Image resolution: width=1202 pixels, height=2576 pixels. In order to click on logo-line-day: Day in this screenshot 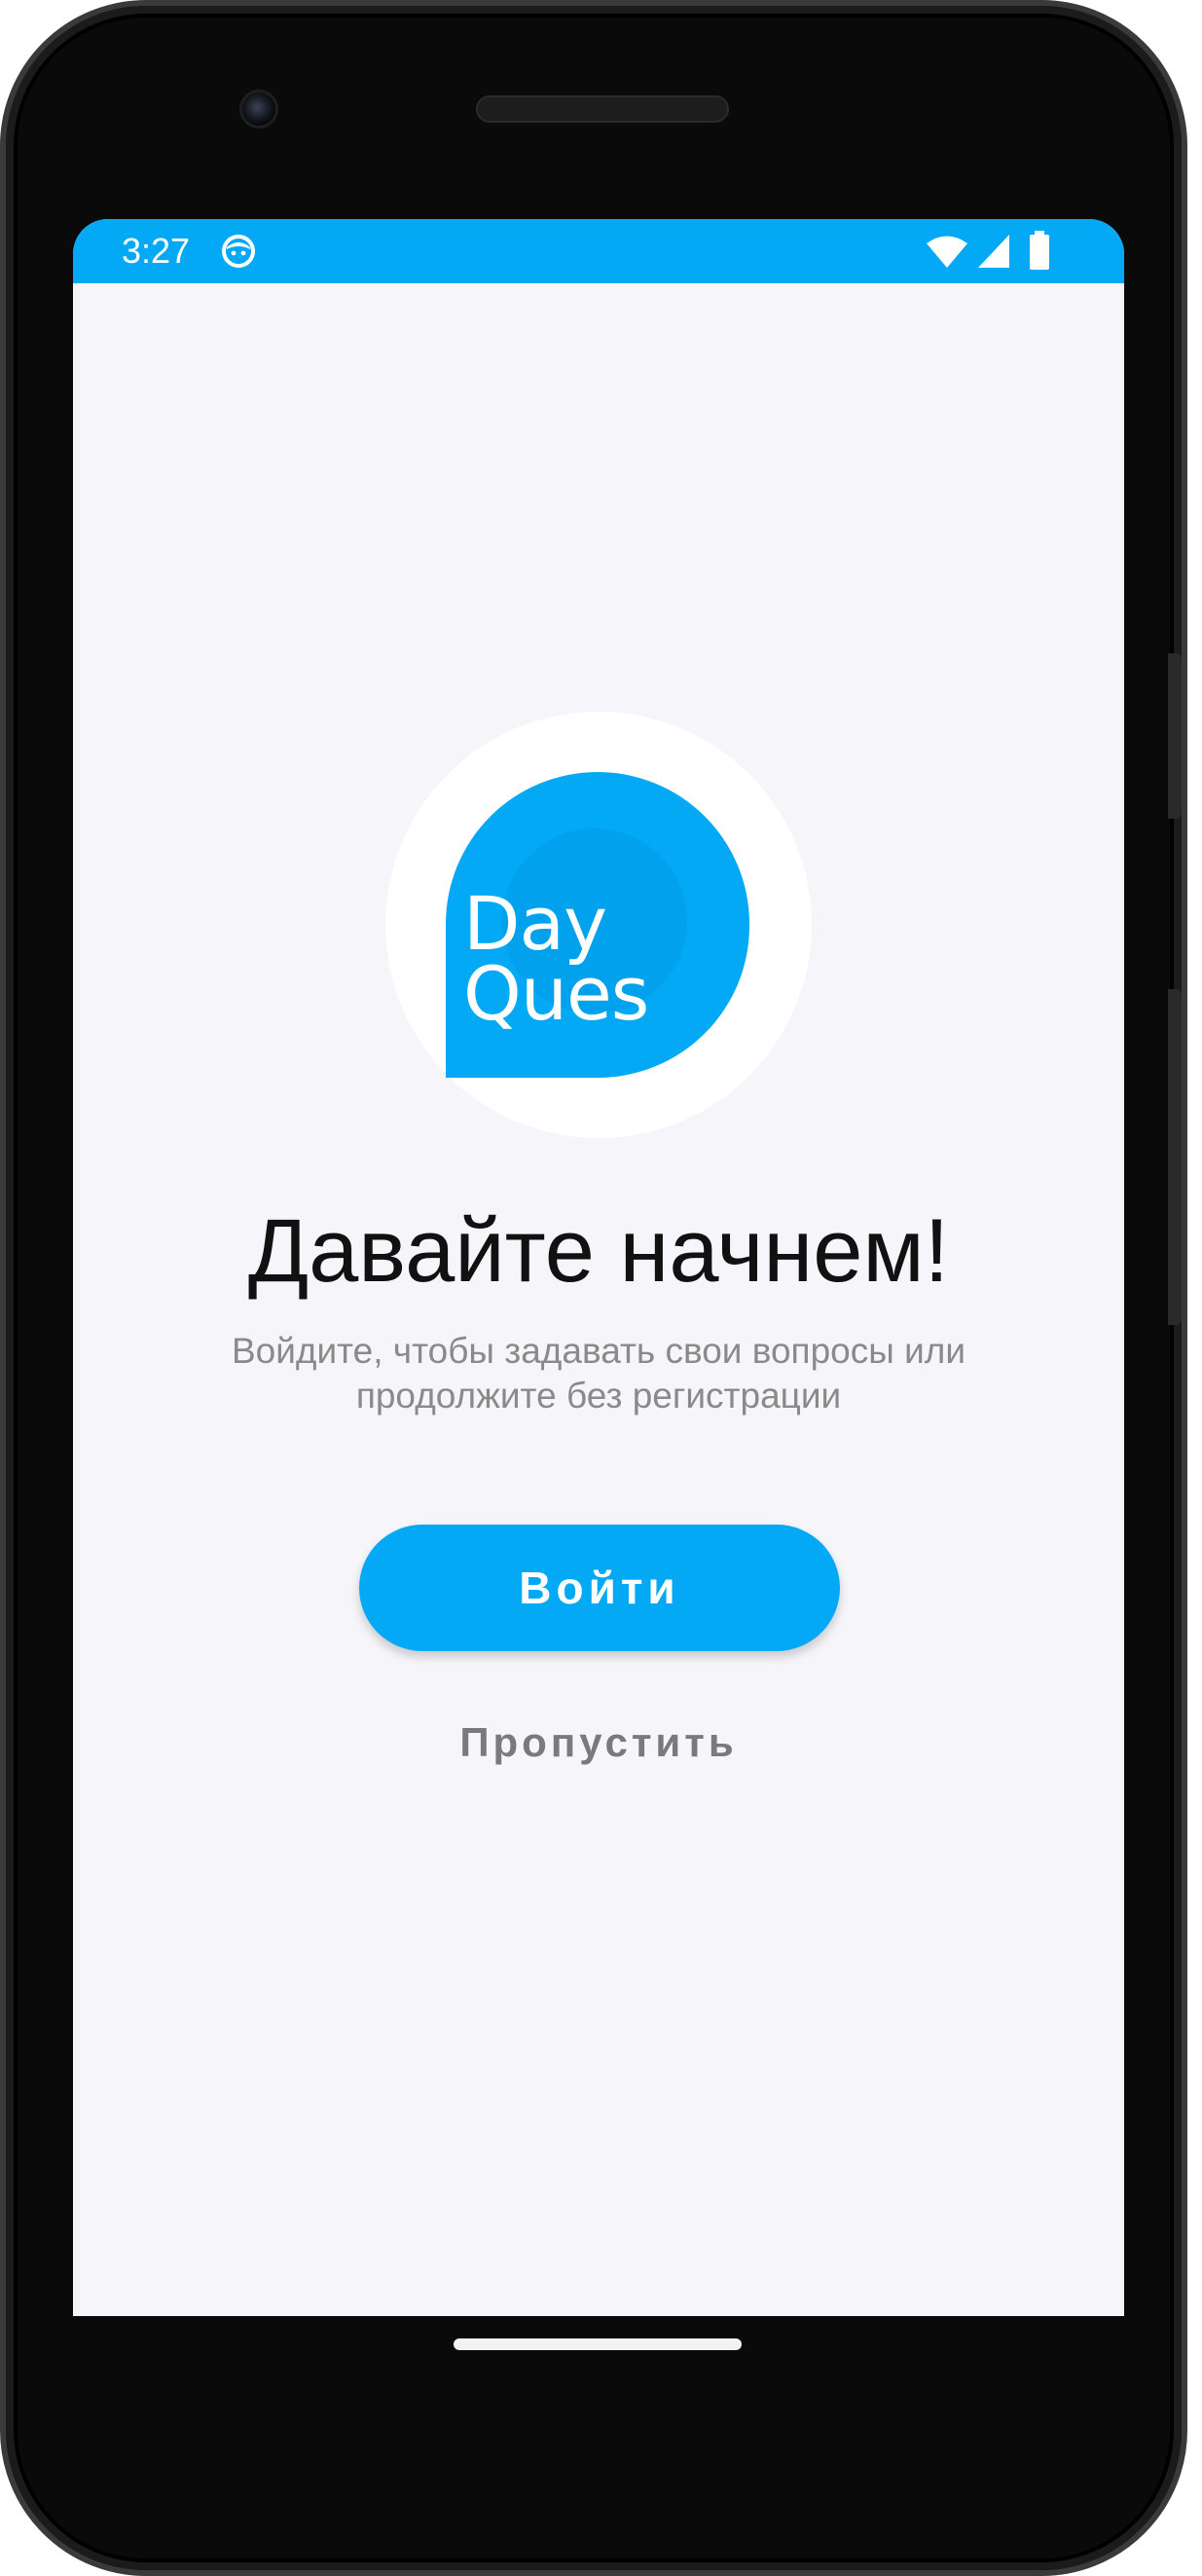, I will do `click(535, 923)`.